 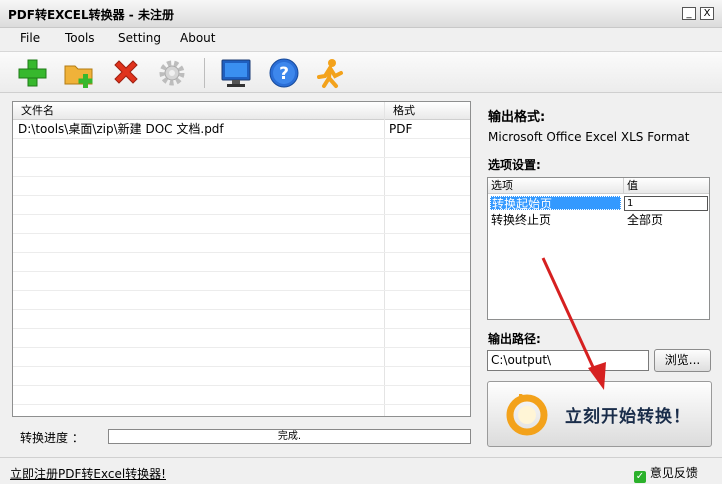 I want to click on toolbar-separator, so click(x=204, y=73).